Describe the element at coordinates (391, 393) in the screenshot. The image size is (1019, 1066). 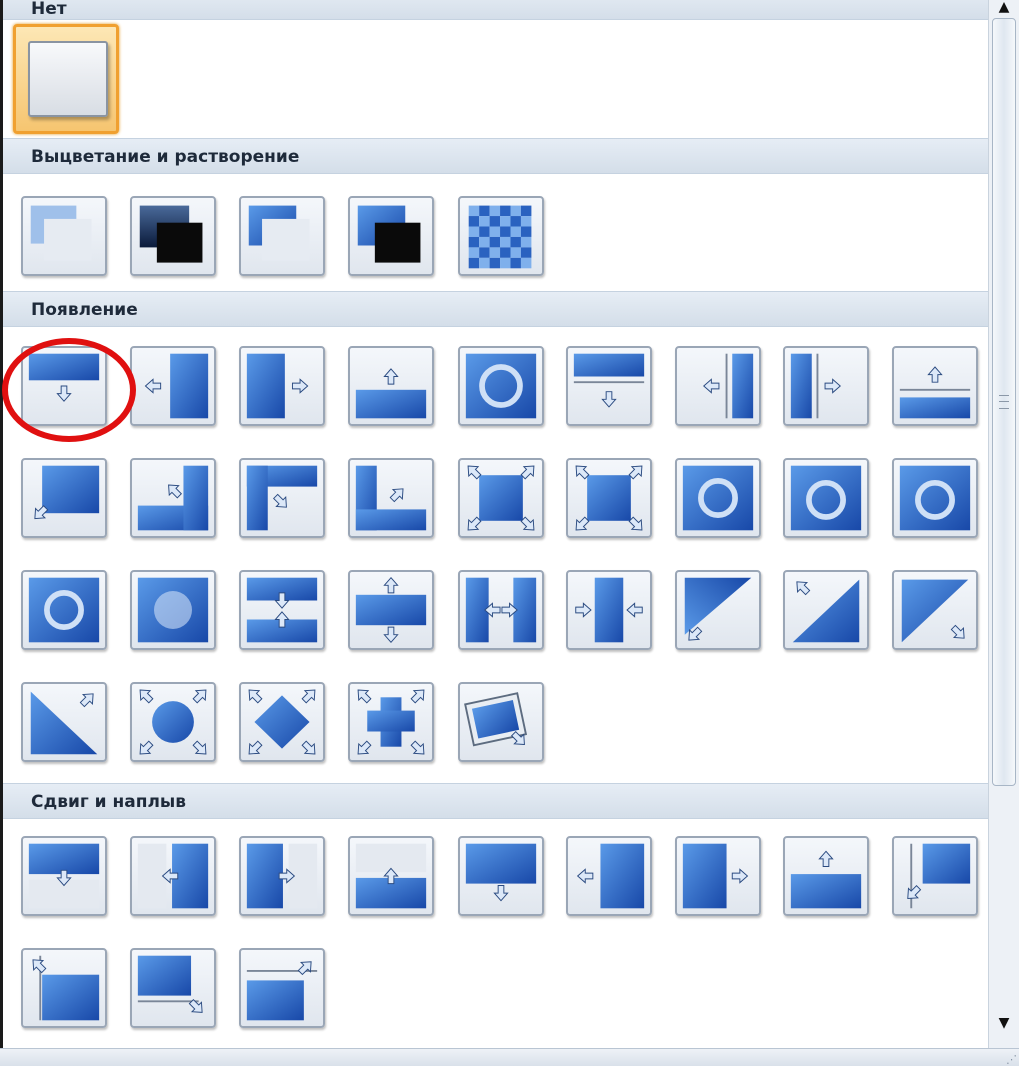
I see `appear-up-icon` at that location.